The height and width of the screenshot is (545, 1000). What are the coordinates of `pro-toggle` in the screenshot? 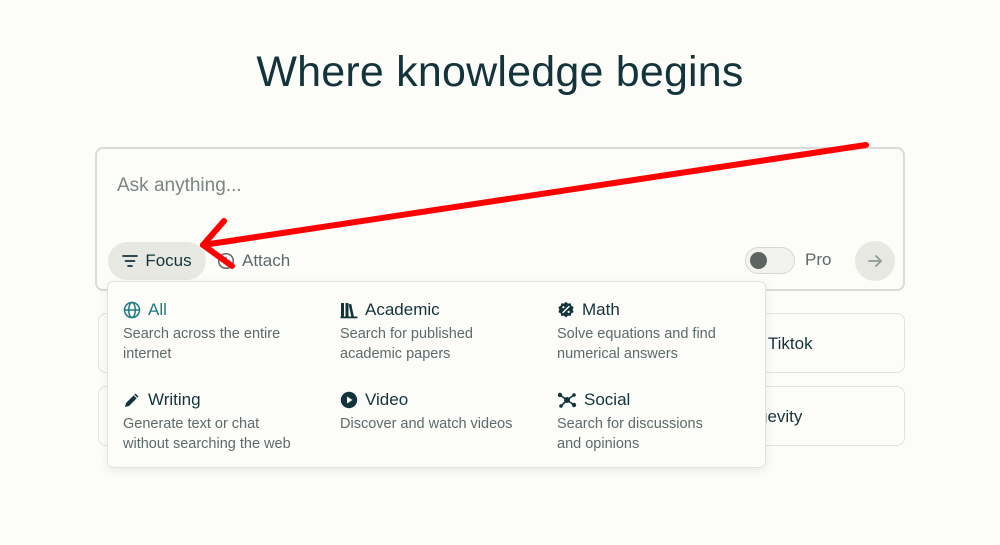 It's located at (770, 260).